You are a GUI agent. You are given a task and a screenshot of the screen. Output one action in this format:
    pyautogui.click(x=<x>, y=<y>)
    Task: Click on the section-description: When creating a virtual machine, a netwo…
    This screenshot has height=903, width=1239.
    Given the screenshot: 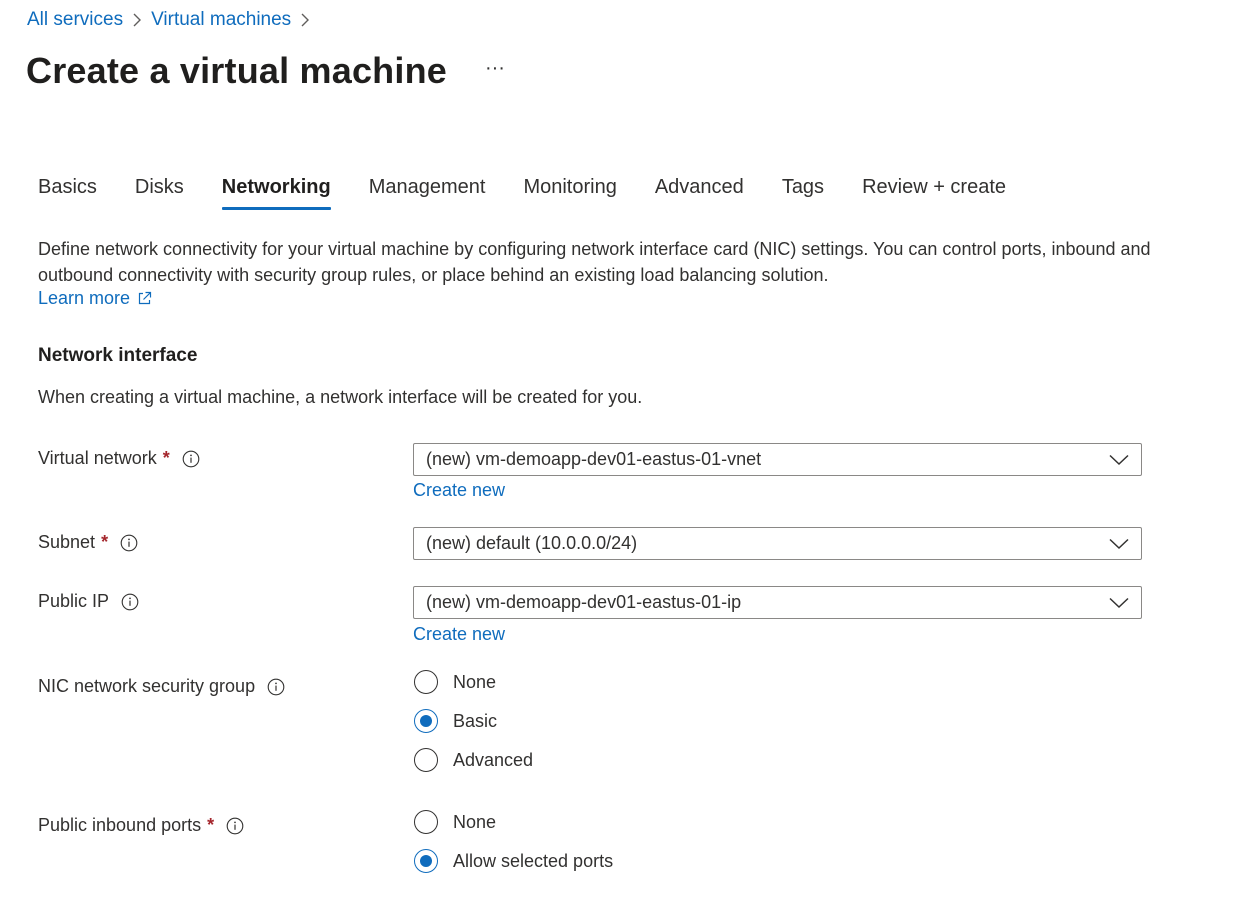 What is the action you would take?
    pyautogui.click(x=340, y=397)
    